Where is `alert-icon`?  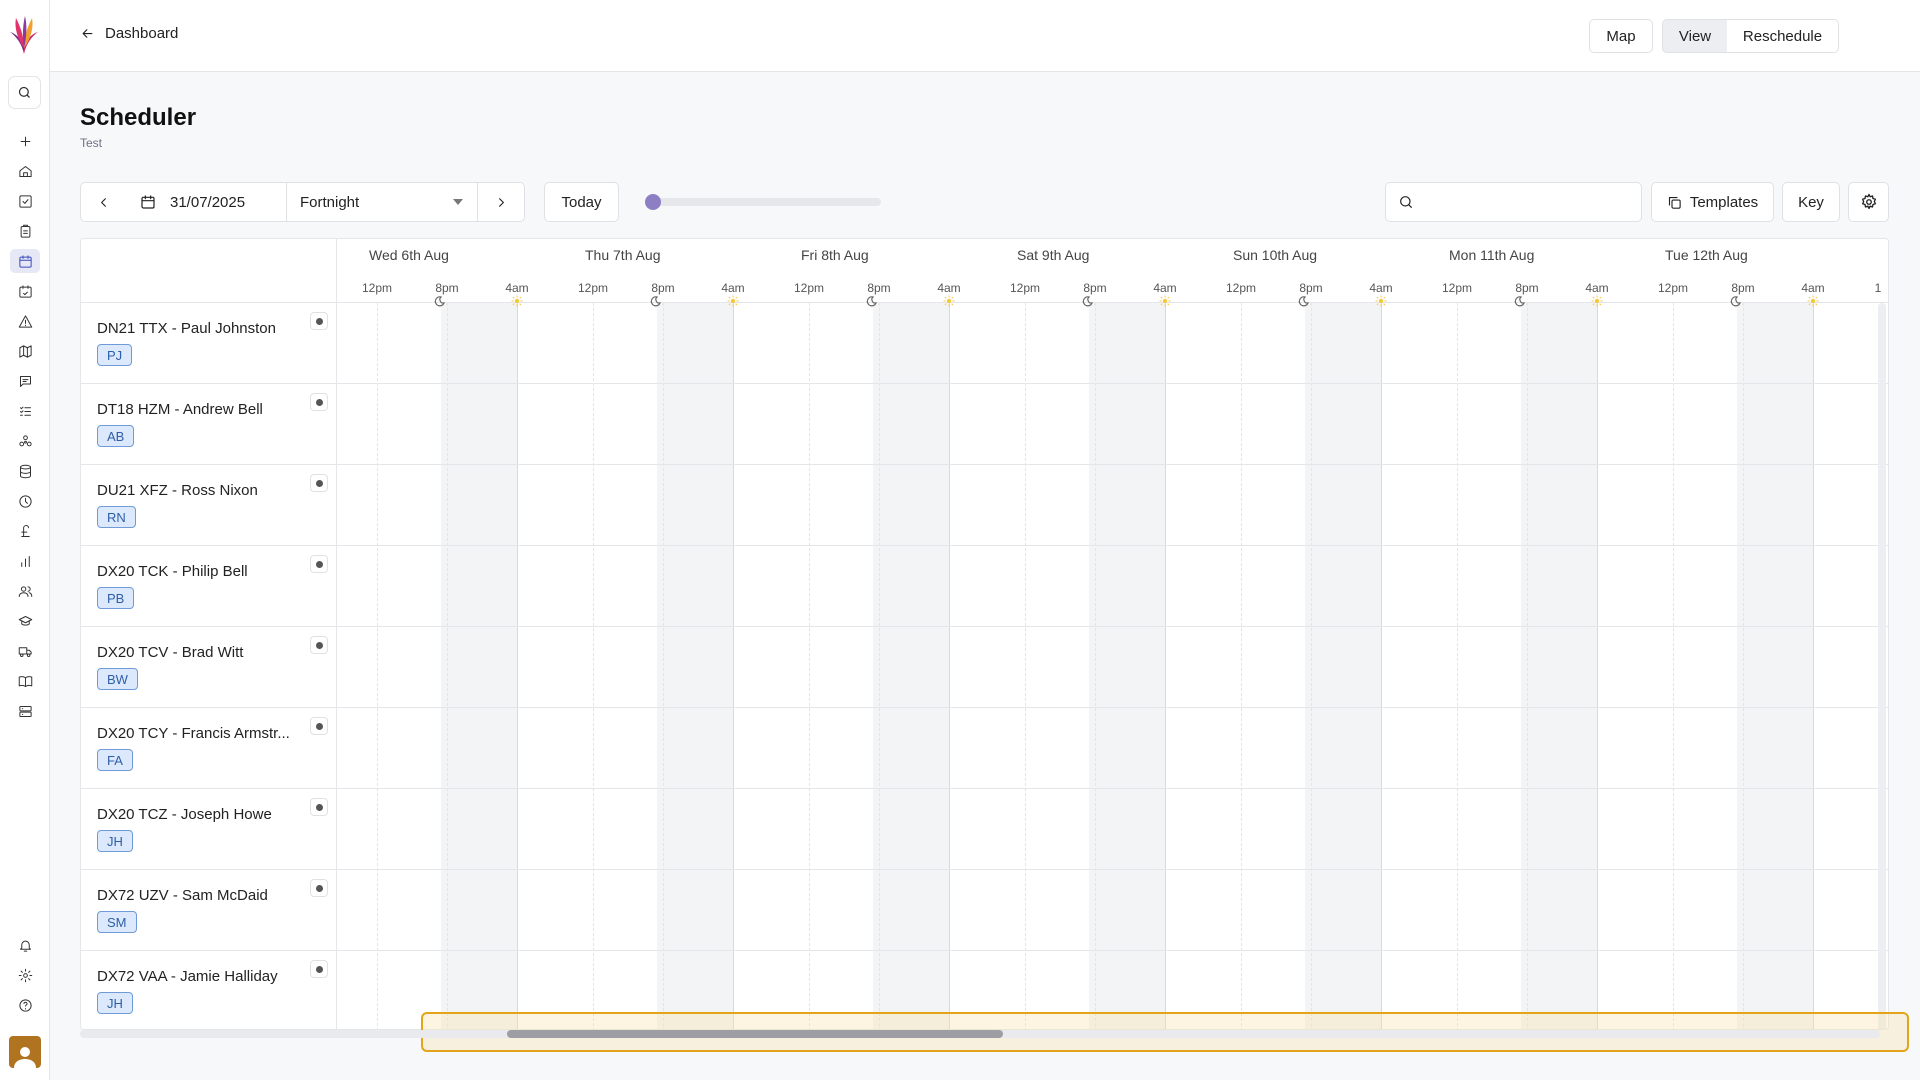 alert-icon is located at coordinates (25, 321).